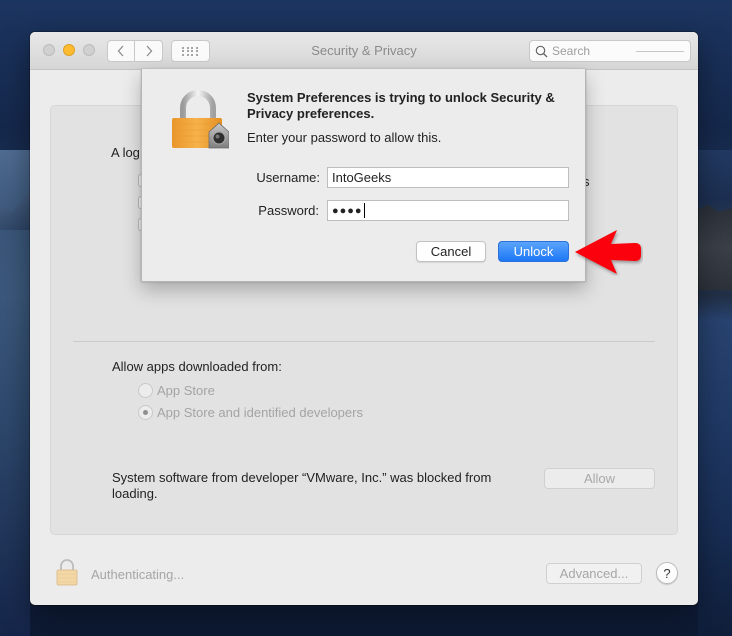 This screenshot has height=636, width=732. Describe the element at coordinates (186, 390) in the screenshot. I see `radio-label: App Store` at that location.